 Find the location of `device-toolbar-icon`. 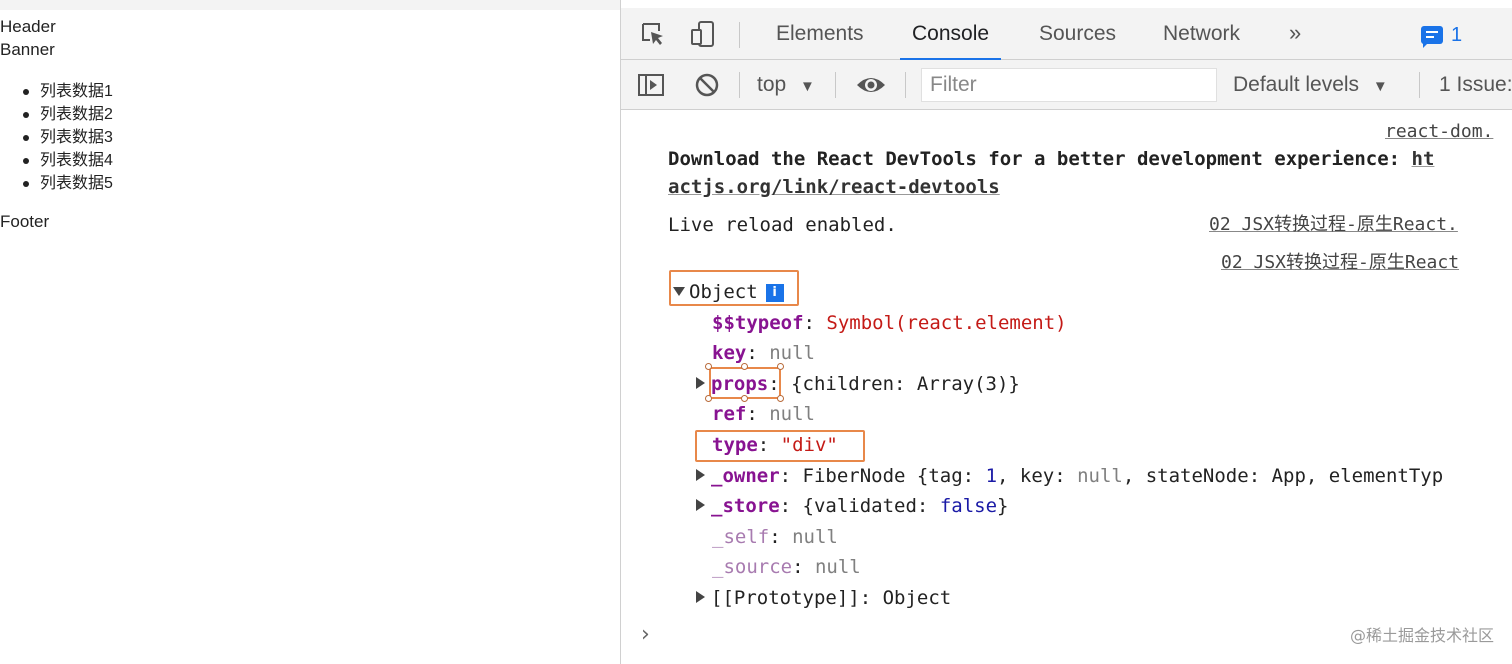

device-toolbar-icon is located at coordinates (703, 34).